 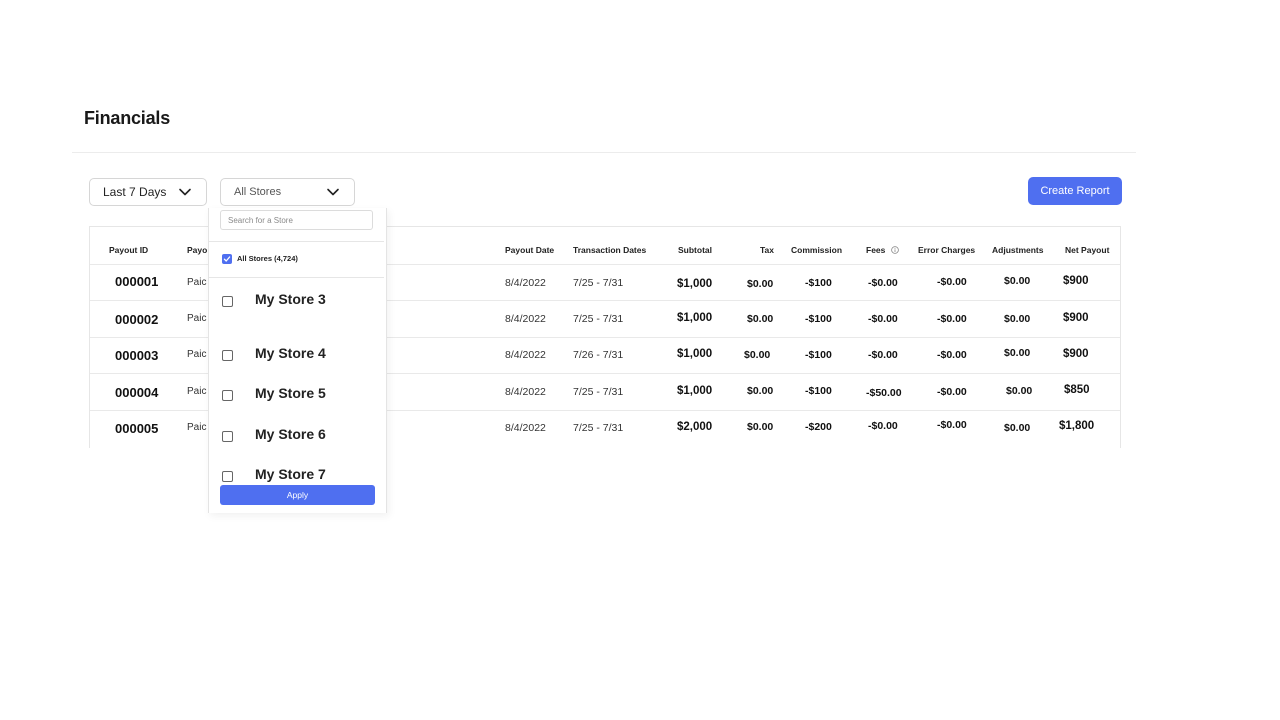 I want to click on page-title: Financials, so click(x=127, y=118).